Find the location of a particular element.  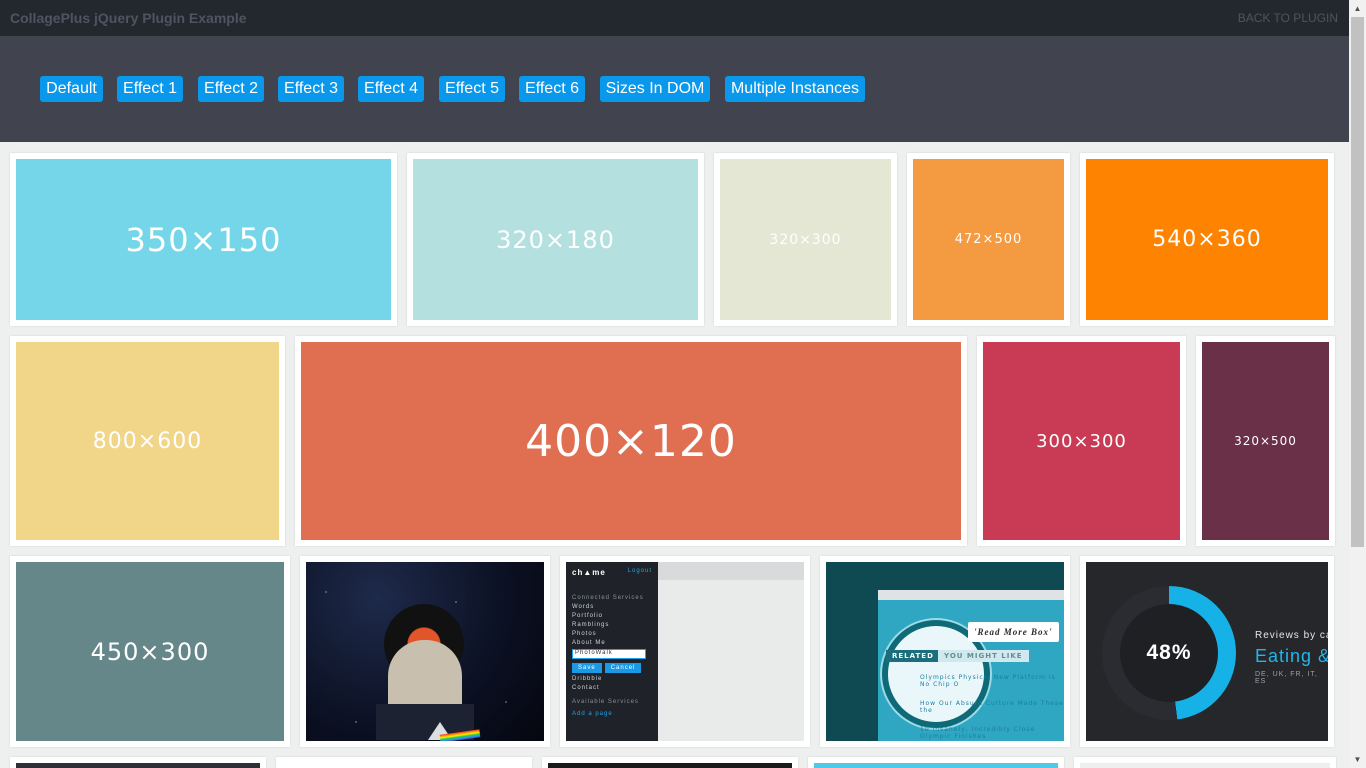

placeholder-label: 320×300 is located at coordinates (805, 239).